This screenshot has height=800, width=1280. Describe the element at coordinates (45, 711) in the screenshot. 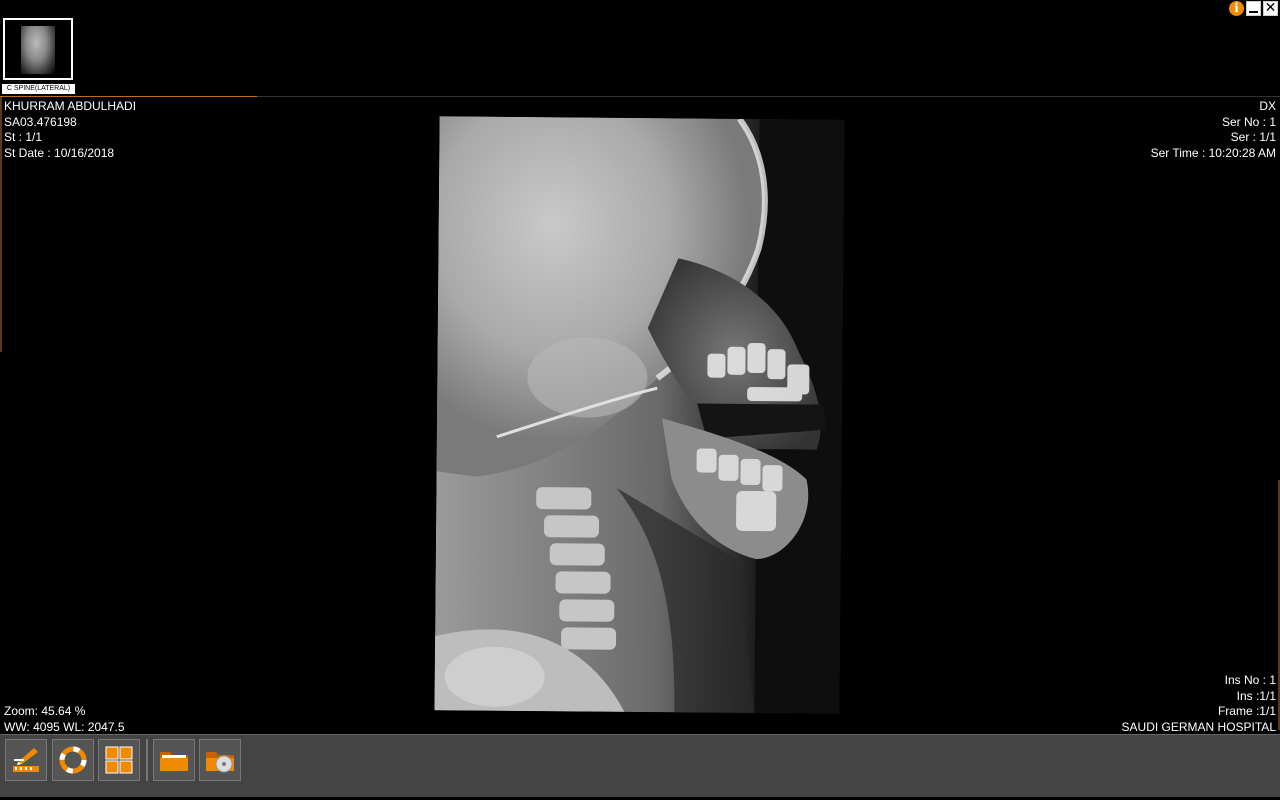

I see `zoom-level: Zoom: 45.64 %` at that location.